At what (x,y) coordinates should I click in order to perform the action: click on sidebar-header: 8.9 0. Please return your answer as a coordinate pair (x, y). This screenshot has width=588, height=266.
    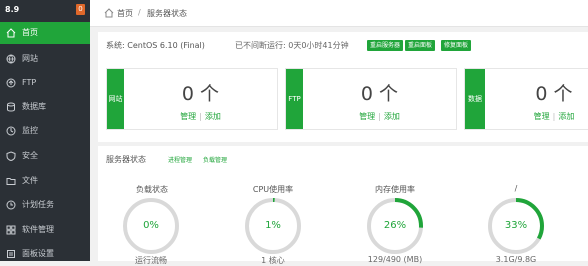
    Looking at the image, I should click on (45, 11).